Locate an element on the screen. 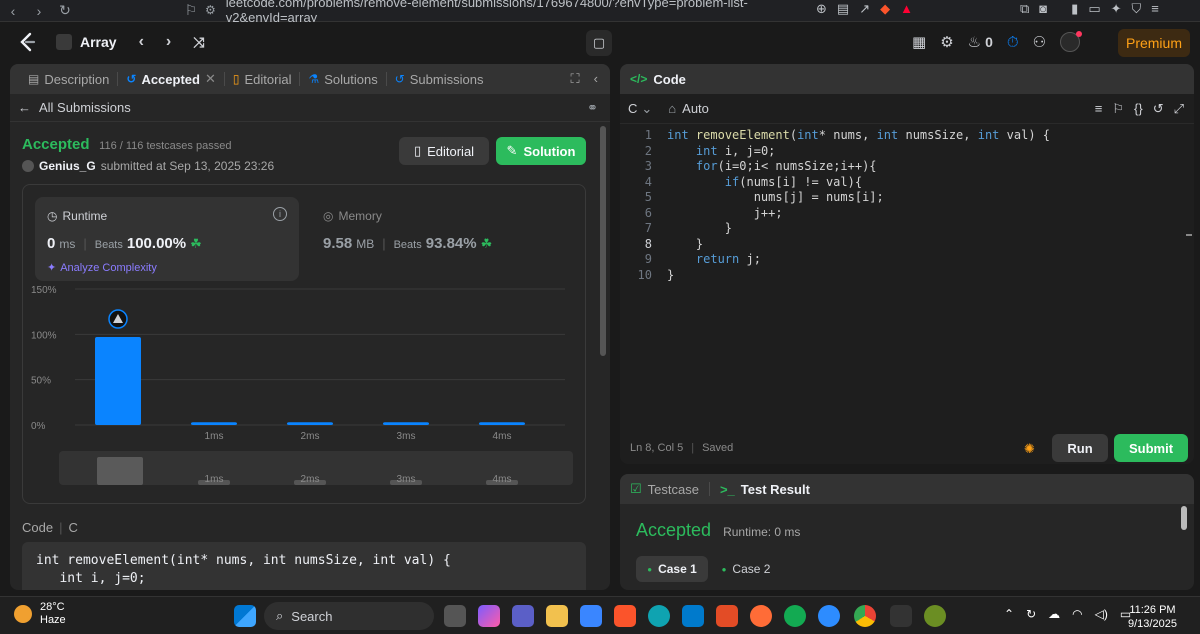 The image size is (1200, 634). volume-icon: ◁) is located at coordinates (1101, 614).